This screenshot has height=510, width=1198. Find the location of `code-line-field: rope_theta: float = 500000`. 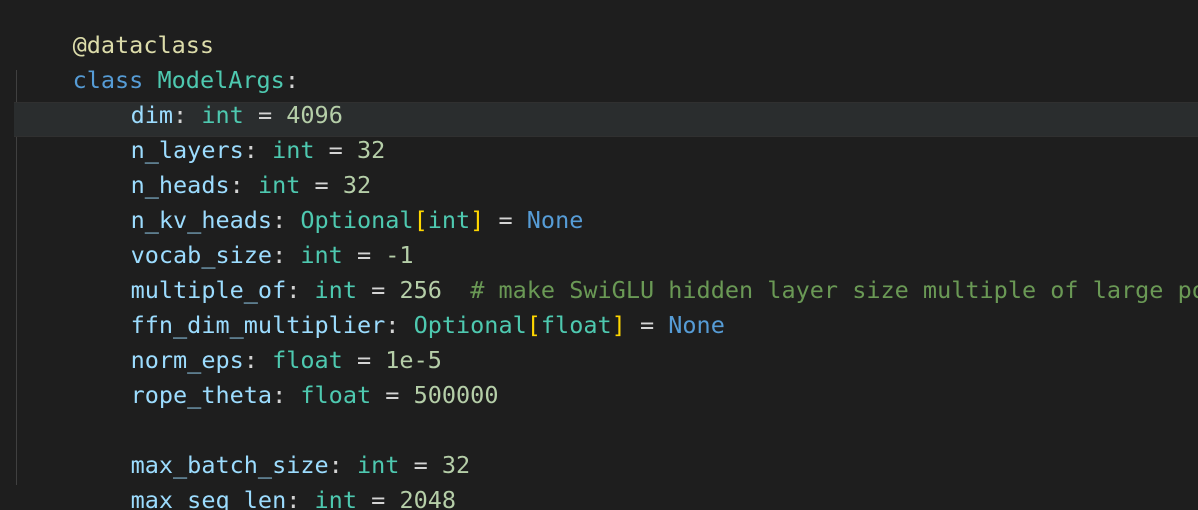

code-line-field: rope_theta: float = 500000 is located at coordinates (314, 395).